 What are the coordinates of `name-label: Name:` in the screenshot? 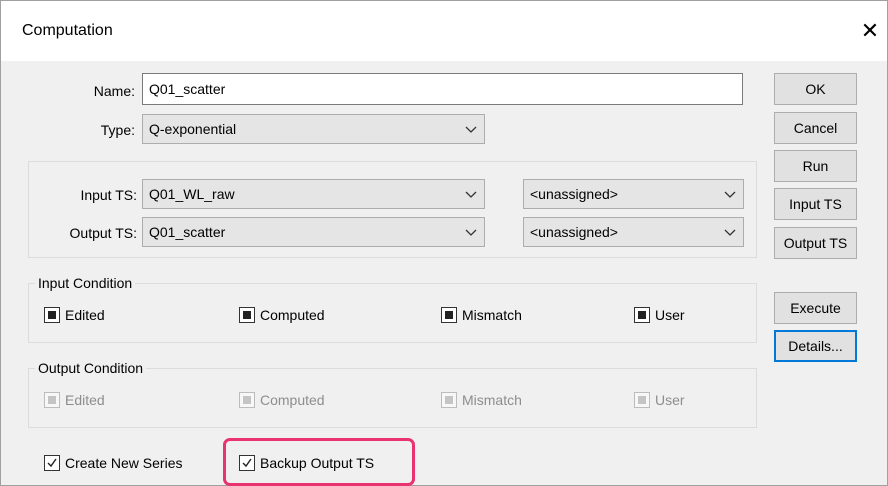 It's located at (114, 91).